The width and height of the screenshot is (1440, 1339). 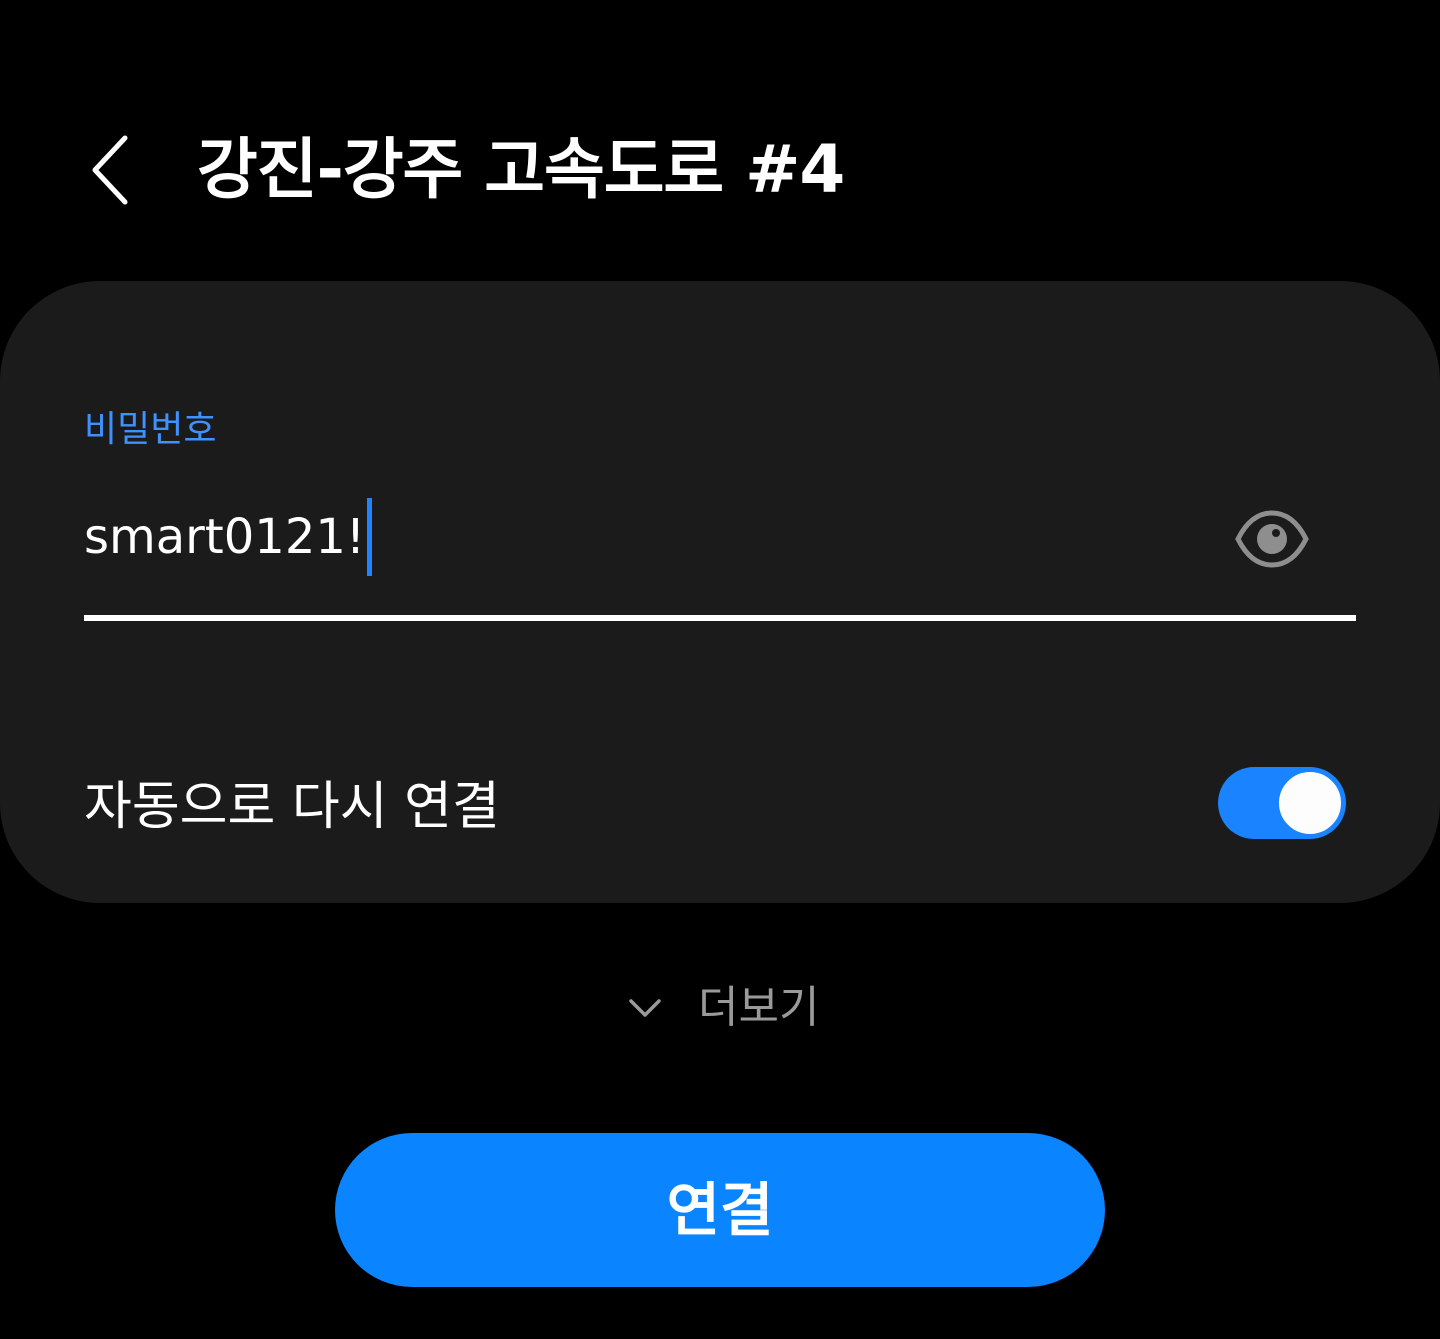 I want to click on password-value: smart0121!, so click(x=225, y=537).